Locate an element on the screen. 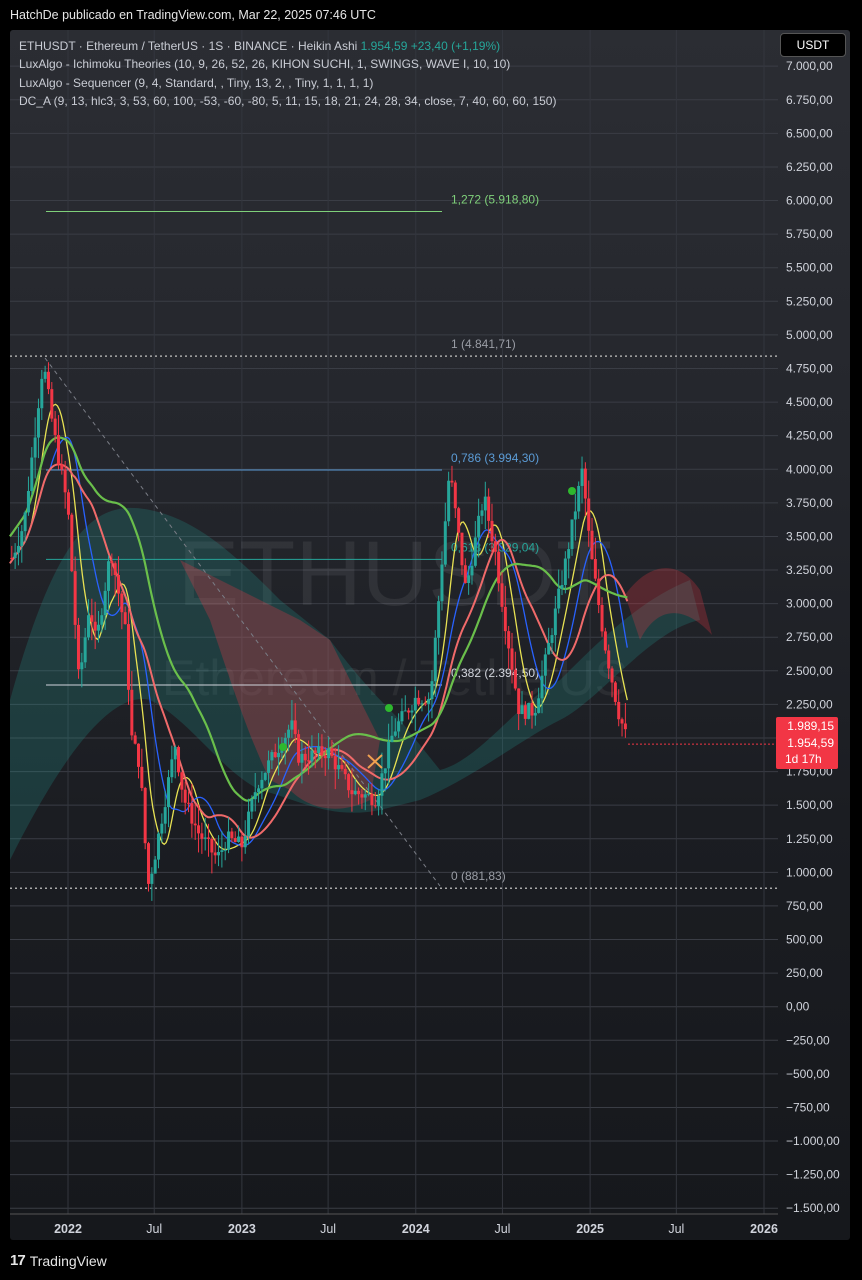 This screenshot has width=862, height=1280. y-tick-label: 6.000,00 is located at coordinates (809, 201).